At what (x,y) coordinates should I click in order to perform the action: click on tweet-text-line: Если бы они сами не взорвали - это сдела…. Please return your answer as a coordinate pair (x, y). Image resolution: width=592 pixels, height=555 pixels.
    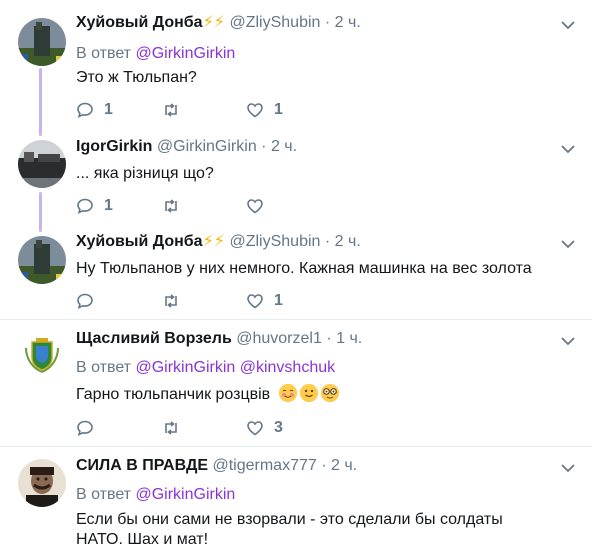
    Looking at the image, I should click on (289, 519).